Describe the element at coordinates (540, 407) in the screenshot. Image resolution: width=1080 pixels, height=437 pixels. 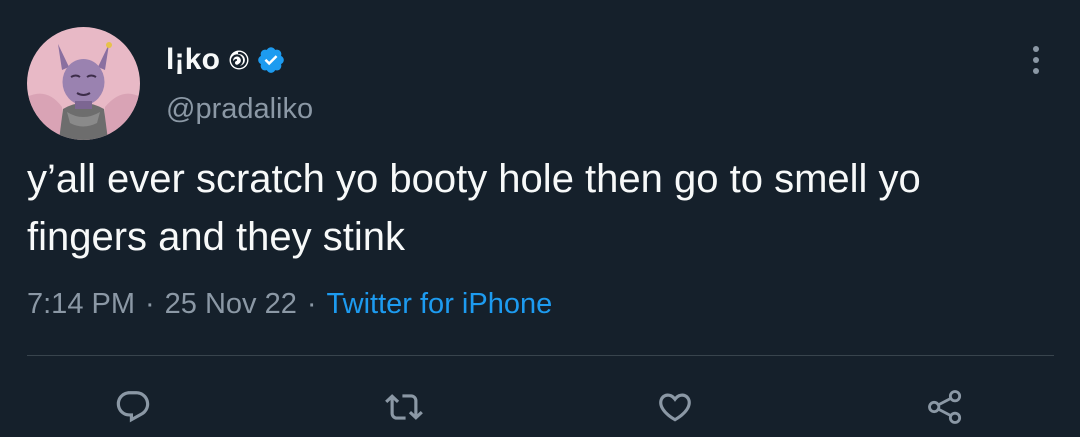
I see `tweet-actions` at that location.